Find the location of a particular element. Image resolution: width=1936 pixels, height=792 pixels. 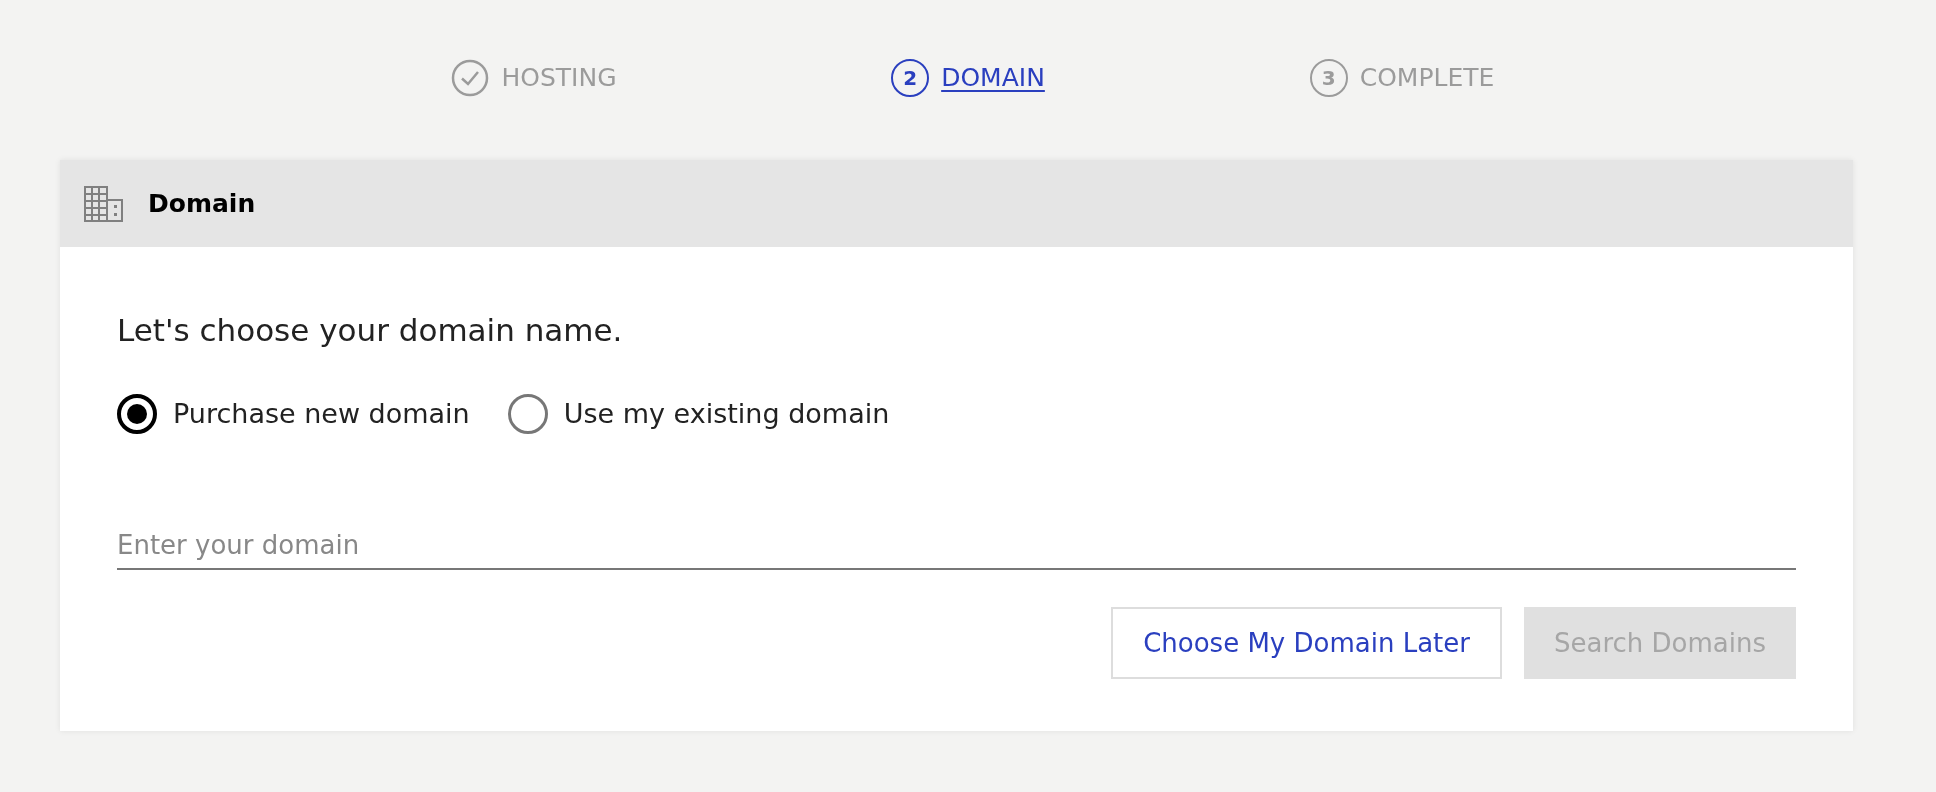

section-heading: Let's choose your domain name. is located at coordinates (370, 330).